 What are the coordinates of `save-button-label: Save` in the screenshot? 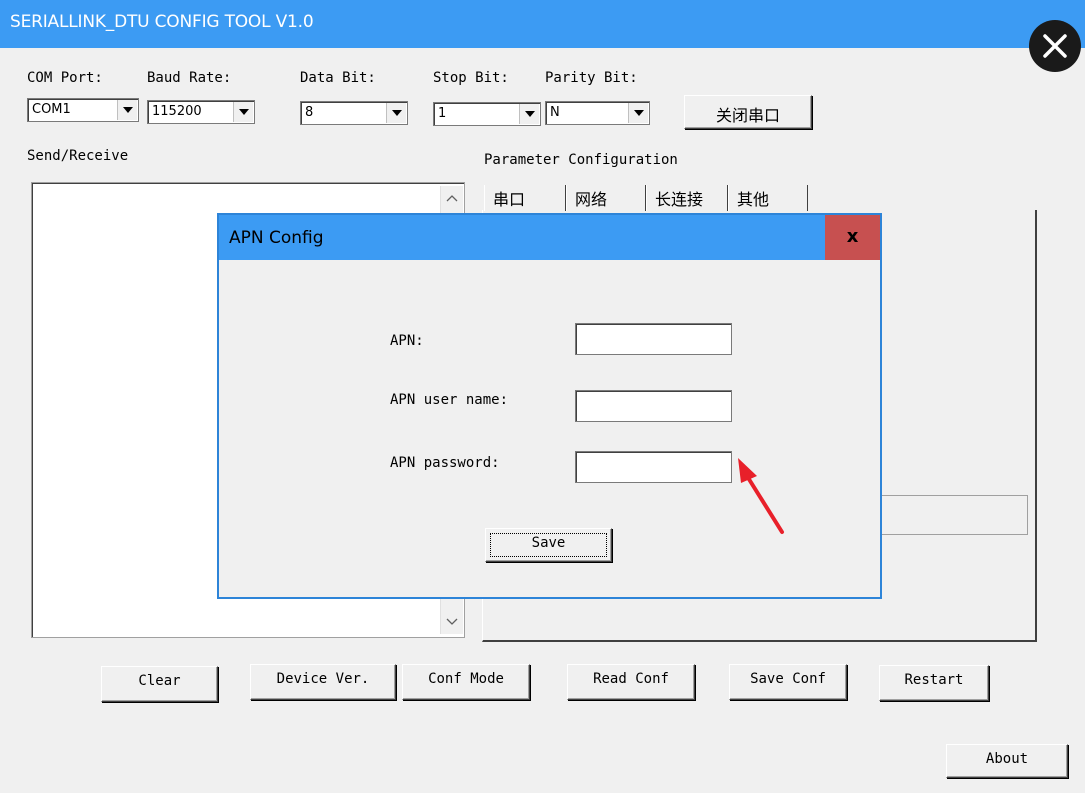 It's located at (548, 543).